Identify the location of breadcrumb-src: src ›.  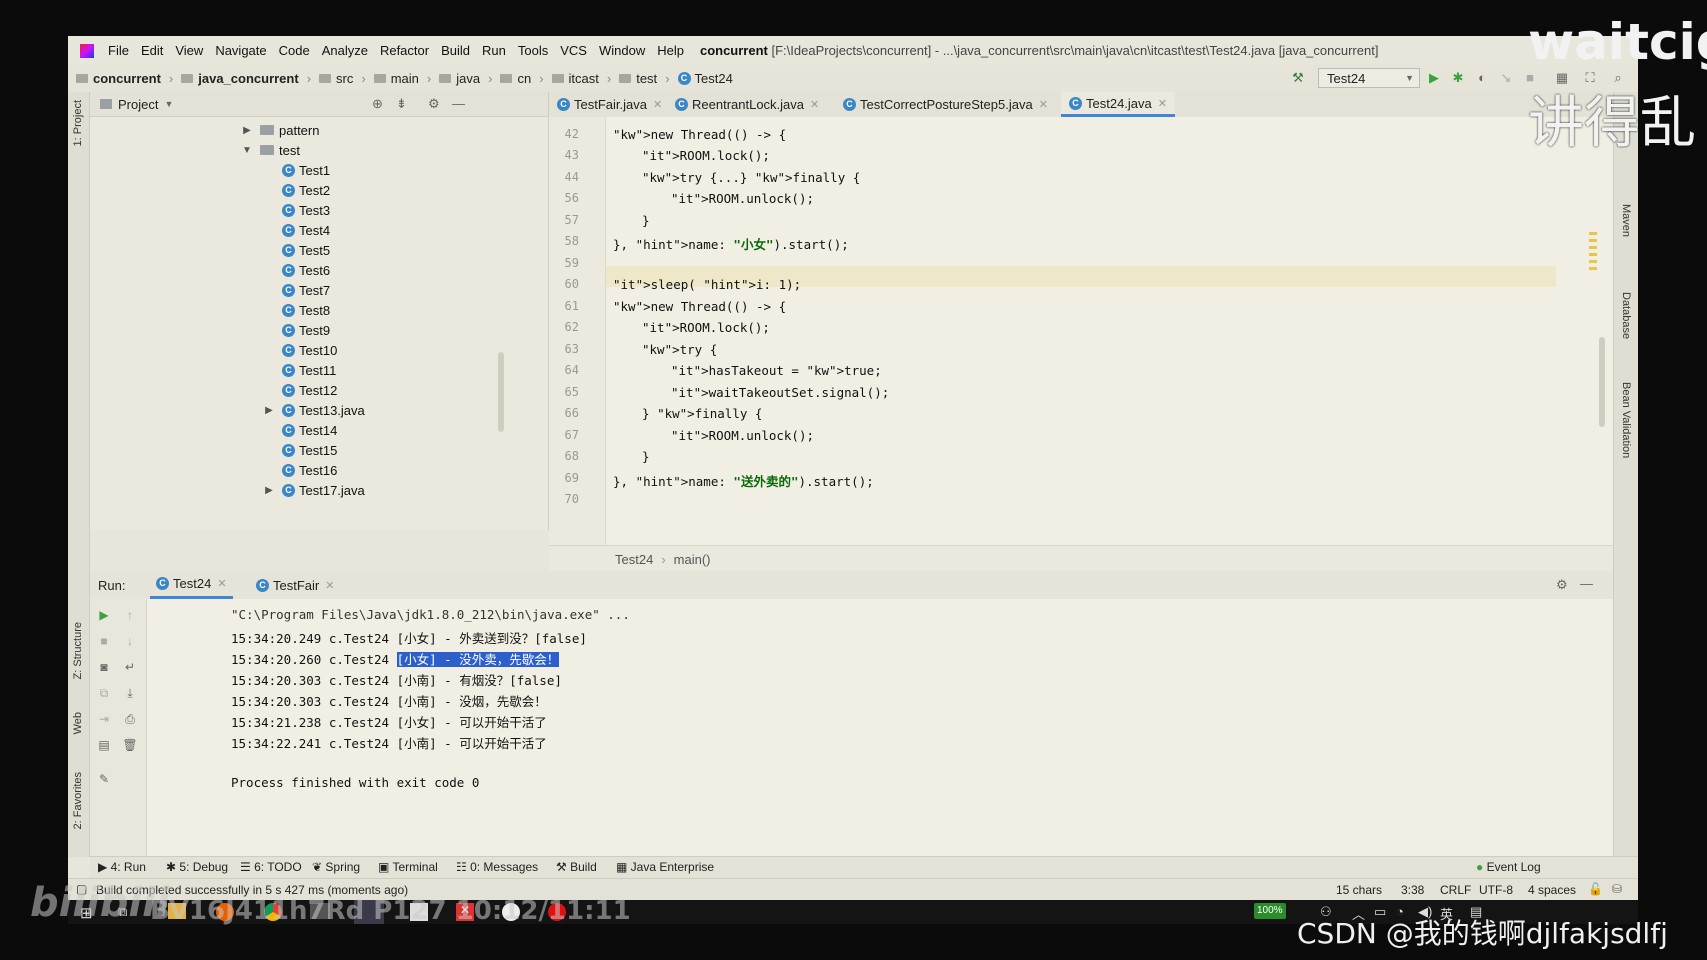
(342, 78).